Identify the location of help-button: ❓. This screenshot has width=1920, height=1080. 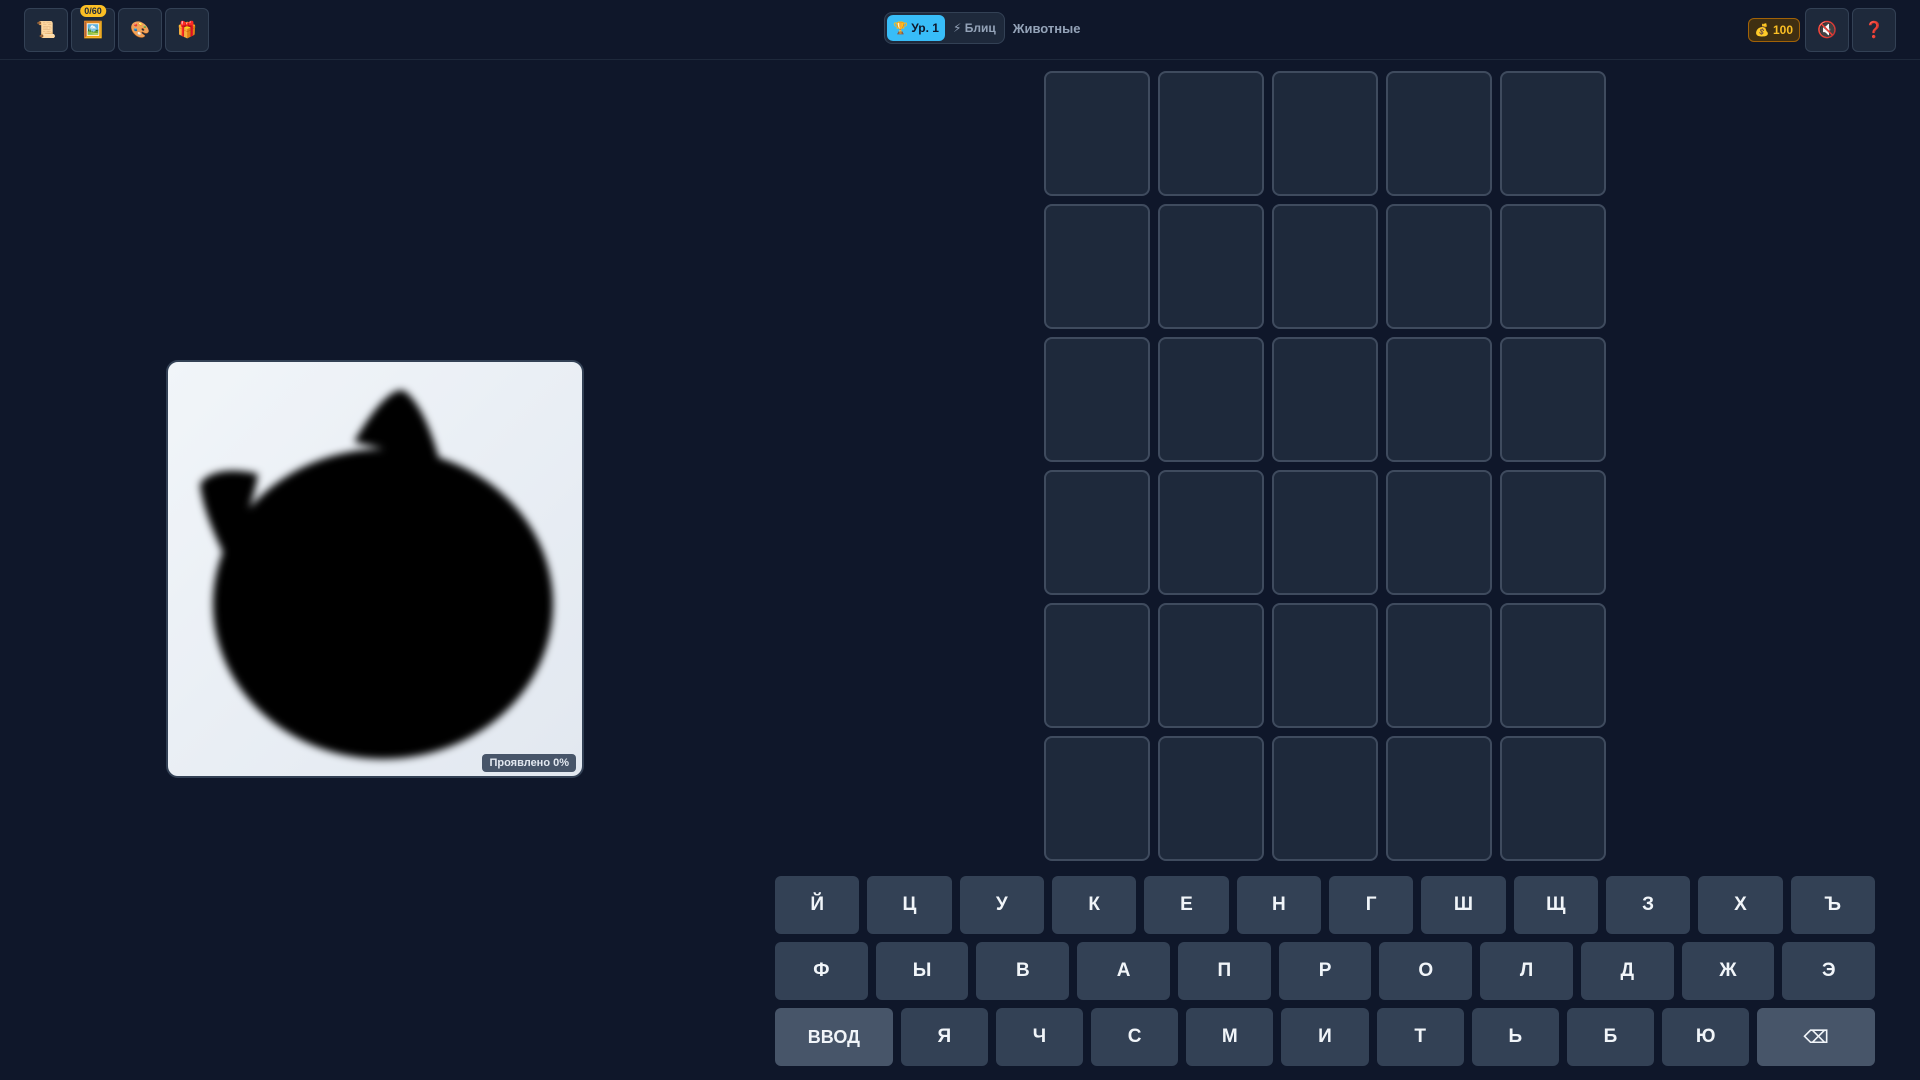
(1874, 30).